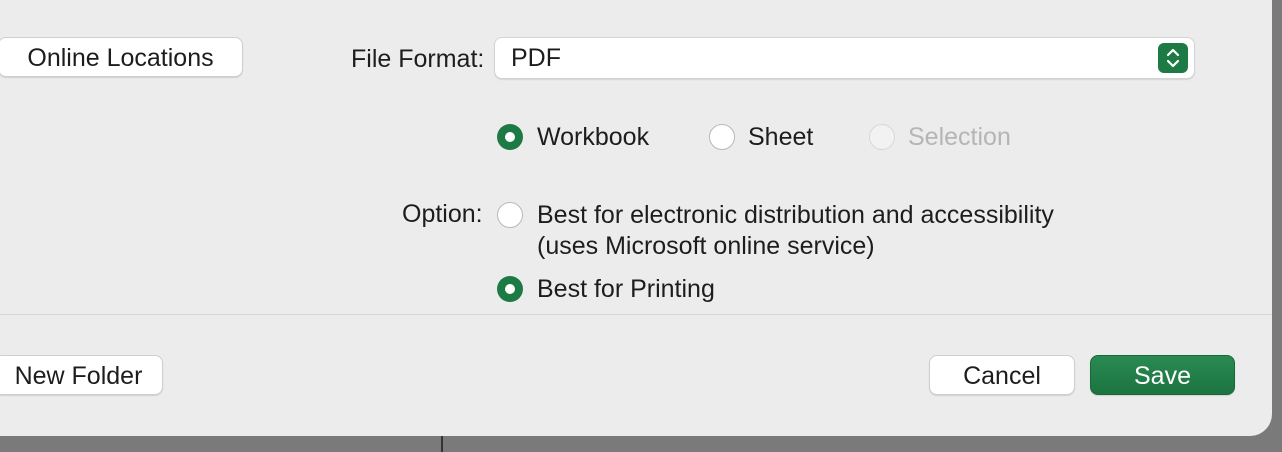  Describe the element at coordinates (781, 137) in the screenshot. I see `sheet-label: Sheet` at that location.